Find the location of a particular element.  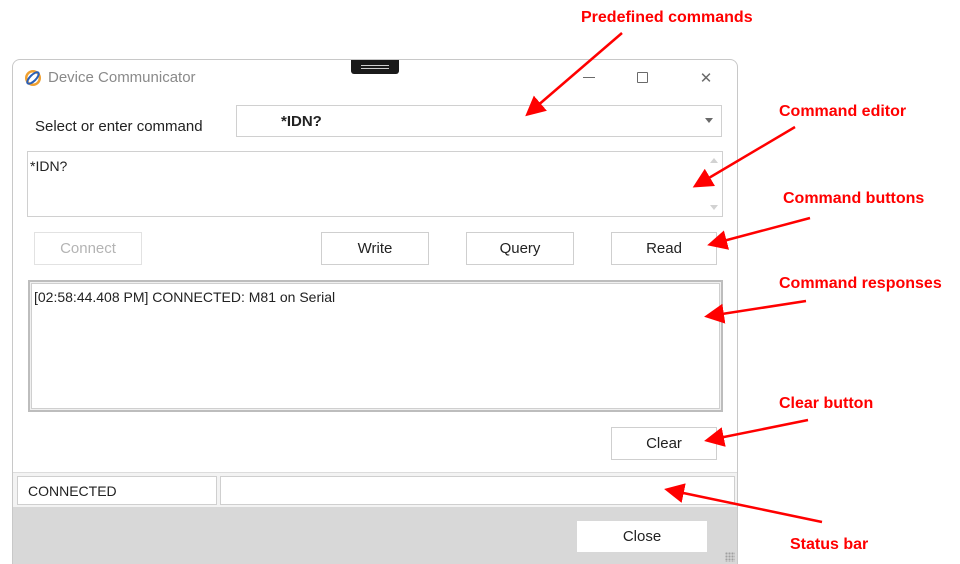

command-select-label: Select or enter command is located at coordinates (119, 126).